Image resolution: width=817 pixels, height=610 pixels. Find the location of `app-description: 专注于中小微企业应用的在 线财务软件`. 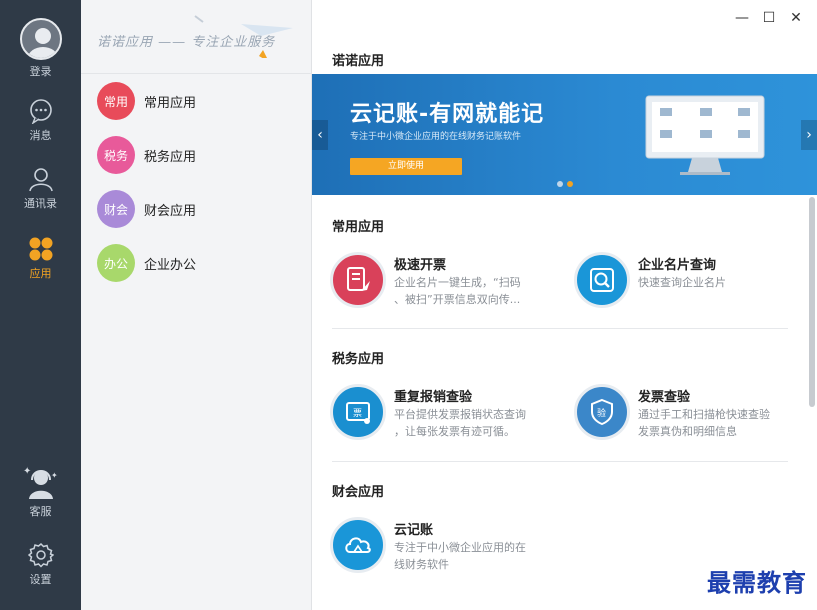

app-description: 专注于中小微企业应用的在 线财务软件 is located at coordinates (460, 556).